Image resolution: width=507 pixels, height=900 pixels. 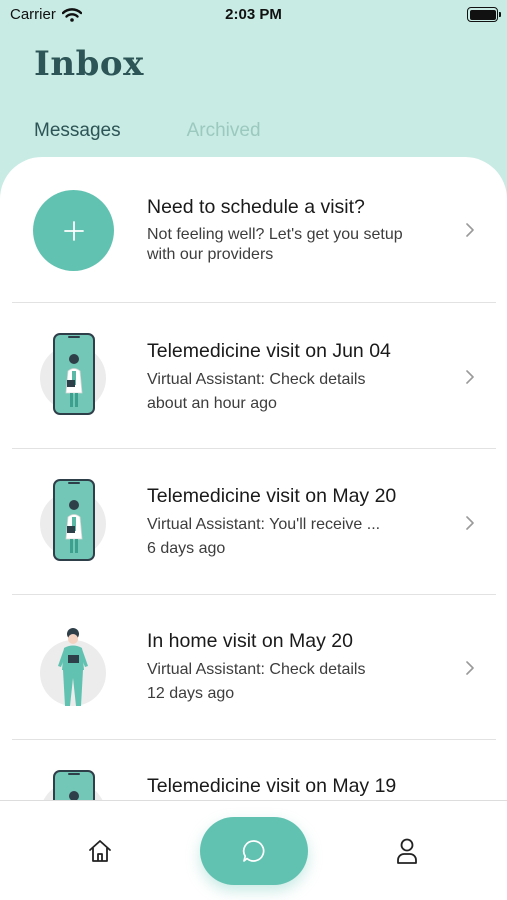 I want to click on profile-icon, so click(x=407, y=851).